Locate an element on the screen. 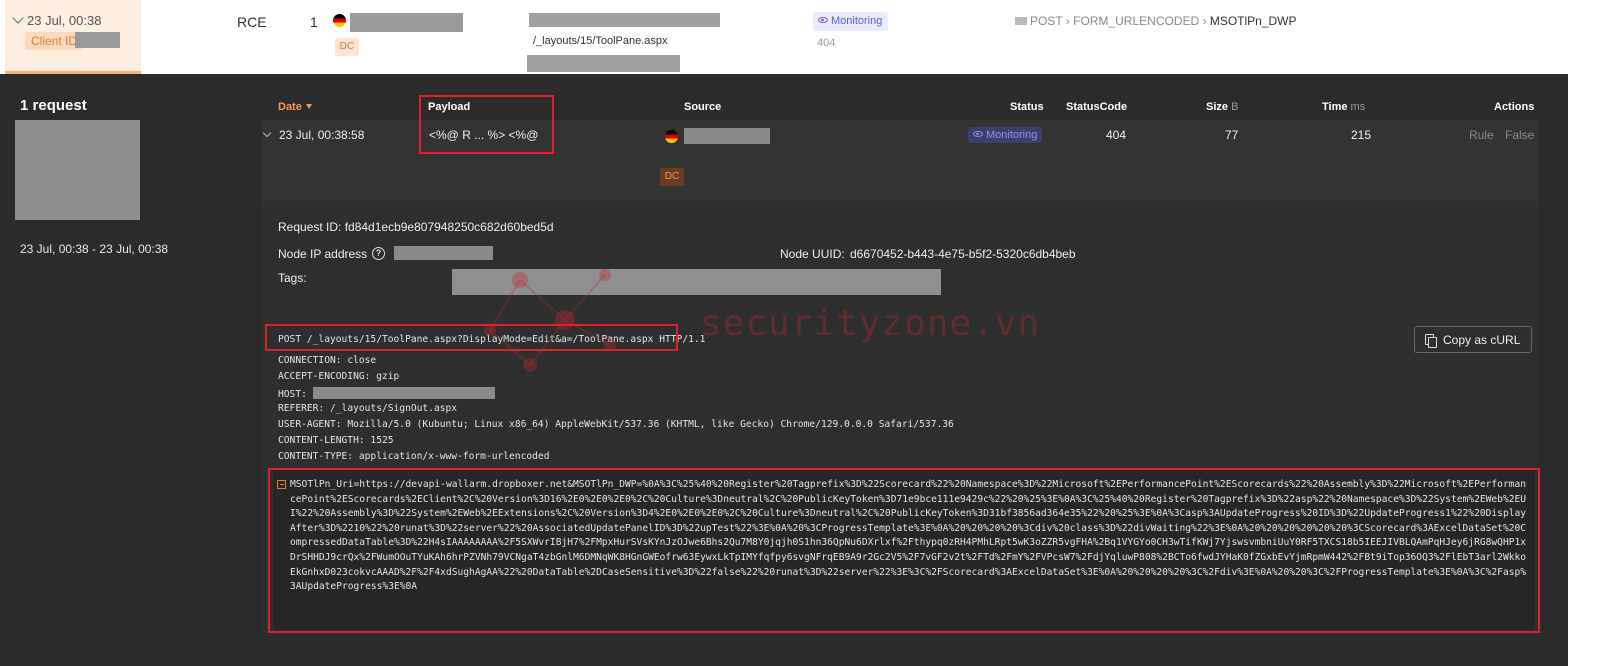 This screenshot has width=1600, height=666. time-range: 23 Jul, 00:38 - 23 Jul, 00:38 is located at coordinates (94, 249).